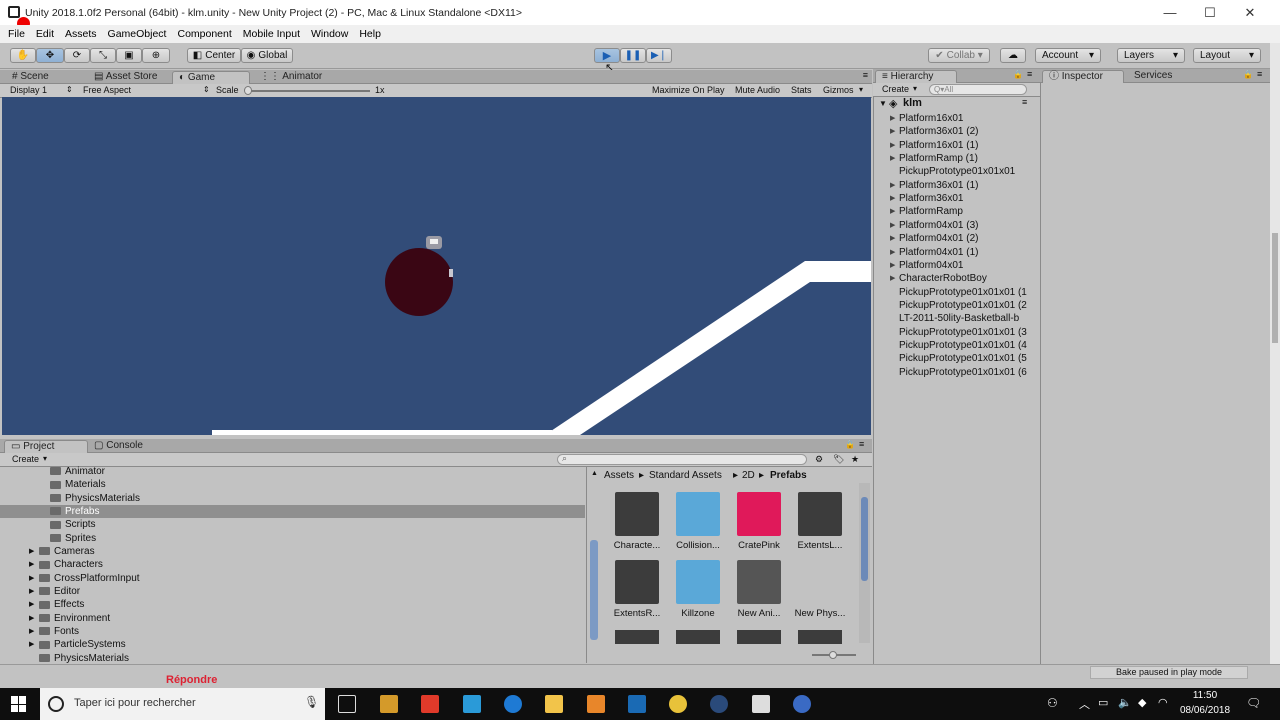 The height and width of the screenshot is (720, 1280). Describe the element at coordinates (682, 459) in the screenshot. I see `project-search-input` at that location.